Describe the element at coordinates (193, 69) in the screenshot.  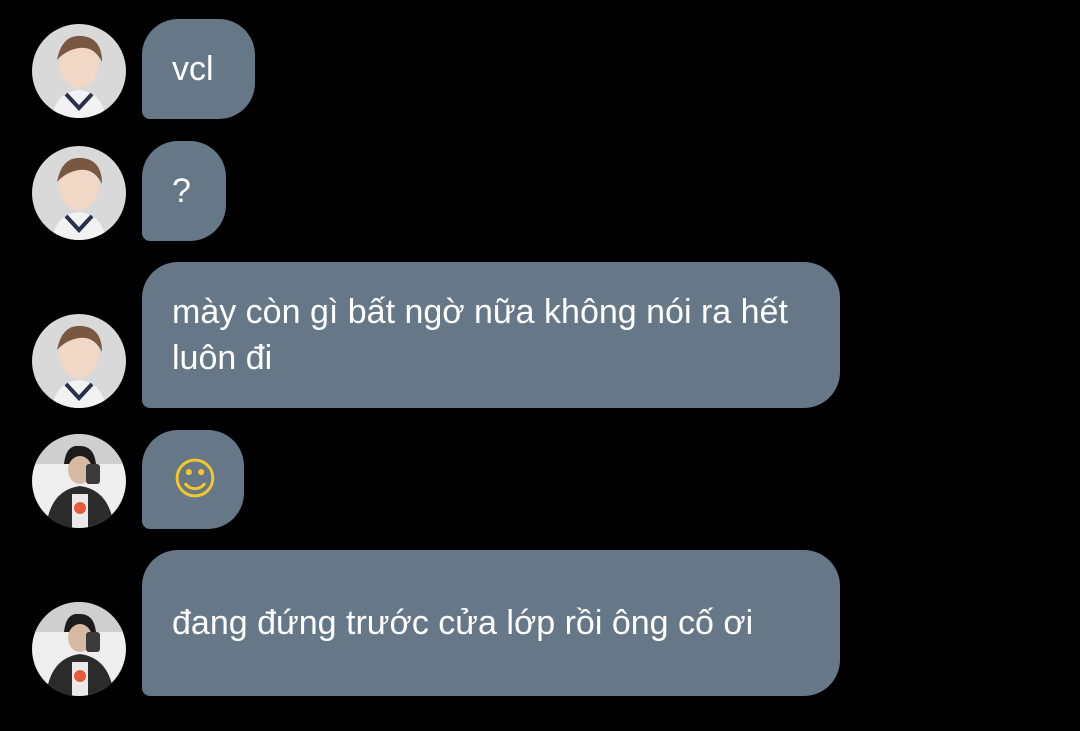
I see `message-text: vcl` at that location.